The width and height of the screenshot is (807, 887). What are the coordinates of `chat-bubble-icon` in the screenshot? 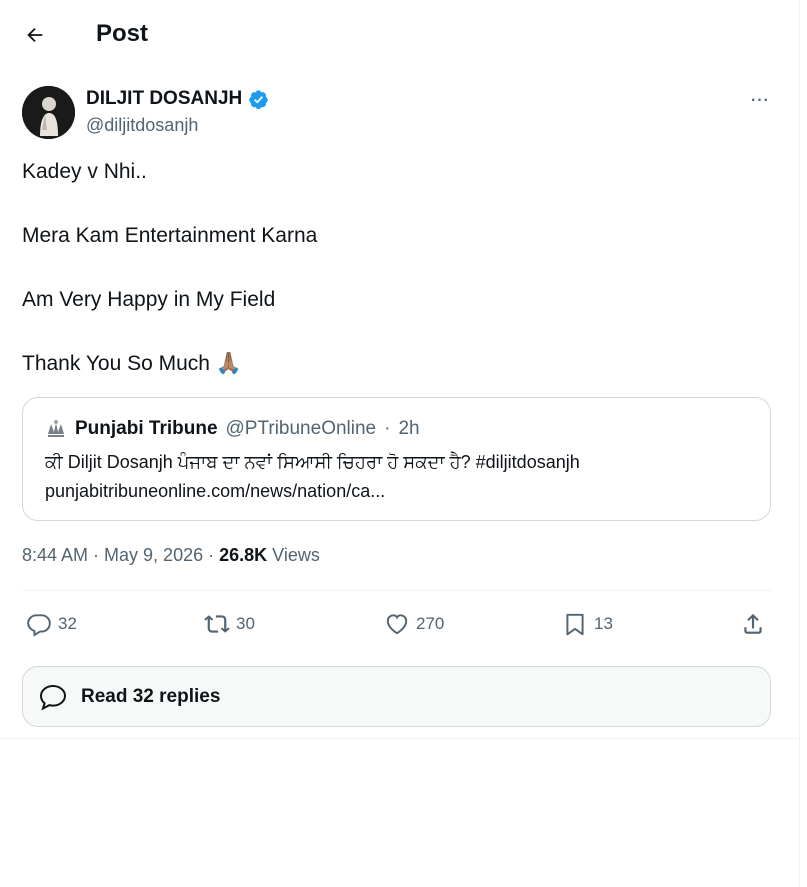 It's located at (53, 697).